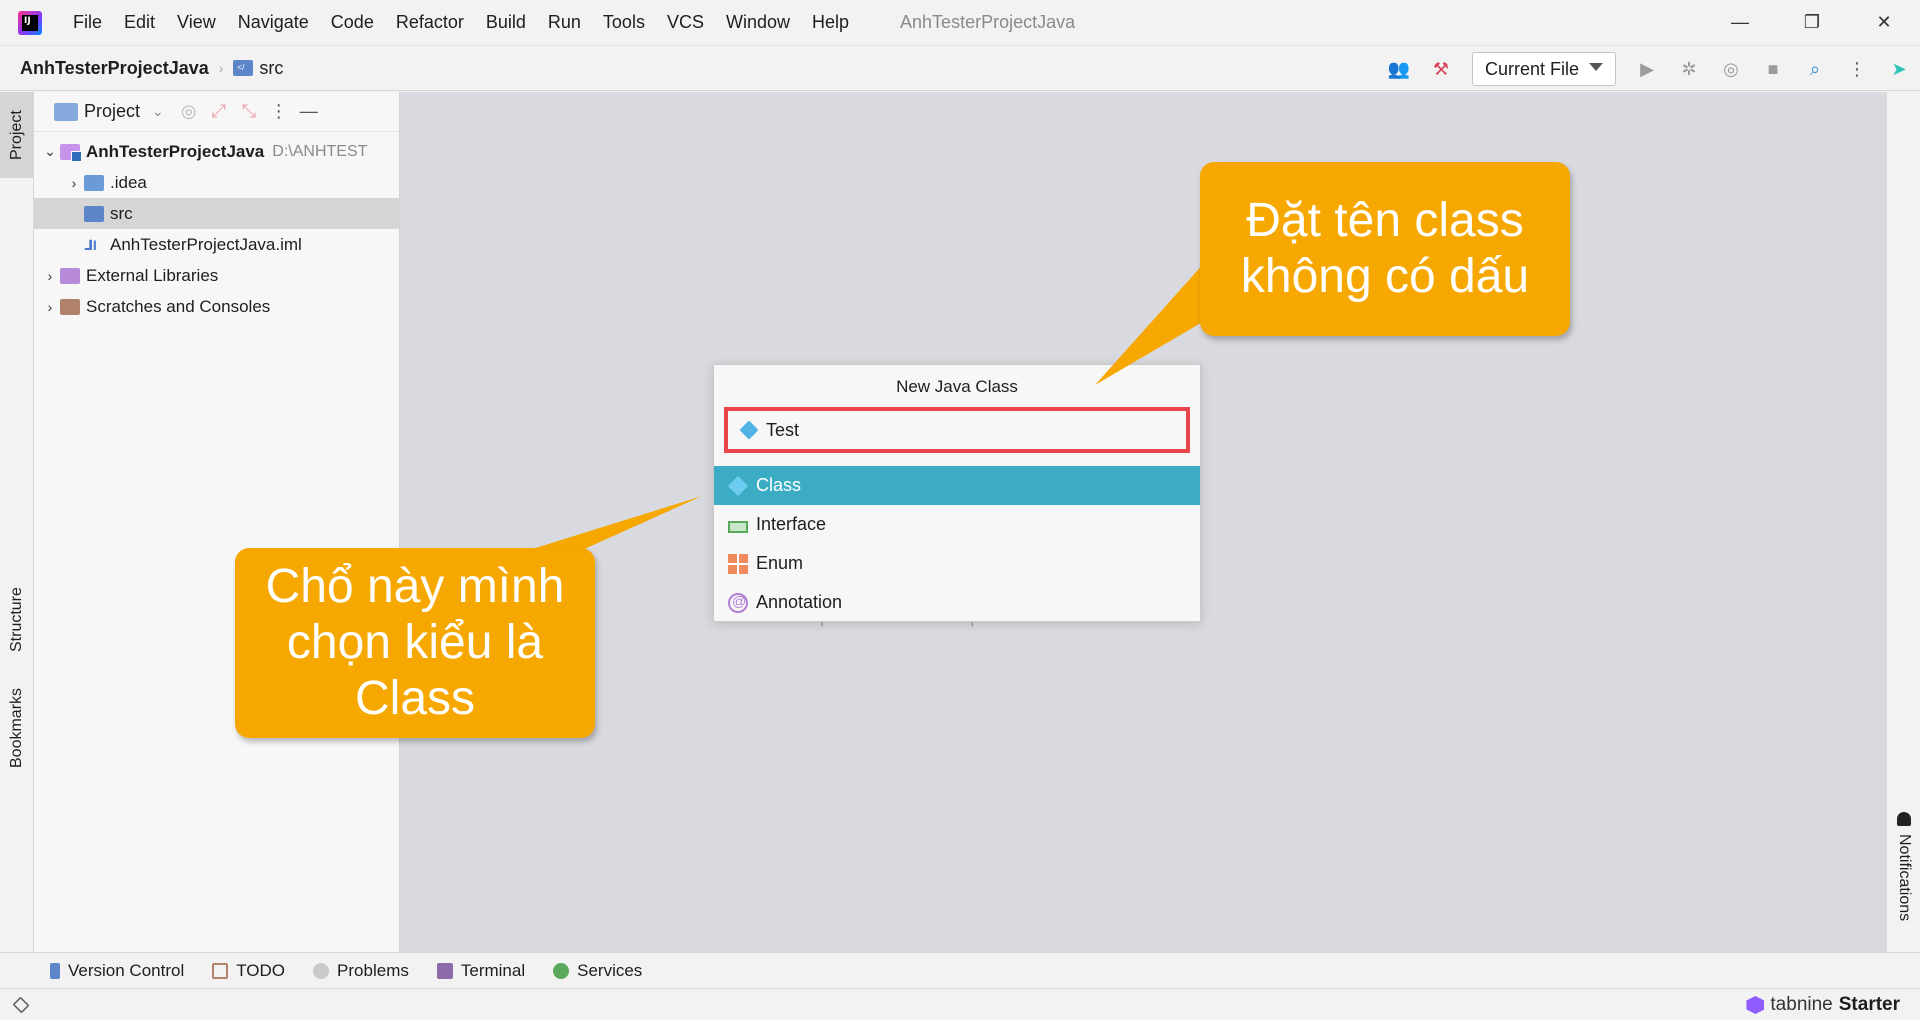 The width and height of the screenshot is (1920, 1020). I want to click on locate-file-icon: ◎, so click(189, 112).